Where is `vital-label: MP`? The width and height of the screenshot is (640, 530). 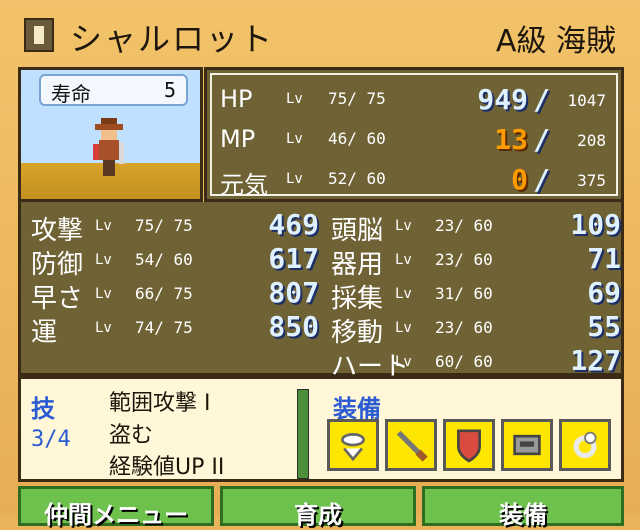
vital-label: MP is located at coordinates (238, 139).